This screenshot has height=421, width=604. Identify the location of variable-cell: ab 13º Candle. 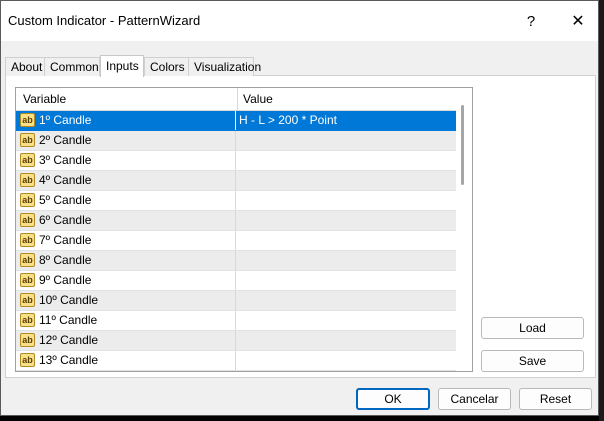
(126, 360).